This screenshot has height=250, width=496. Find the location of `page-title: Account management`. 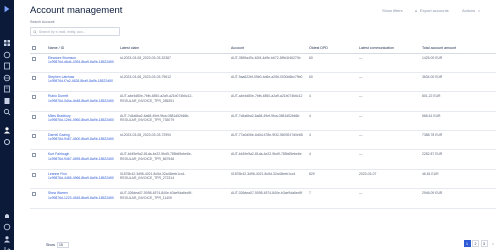

page-title: Account management is located at coordinates (76, 10).